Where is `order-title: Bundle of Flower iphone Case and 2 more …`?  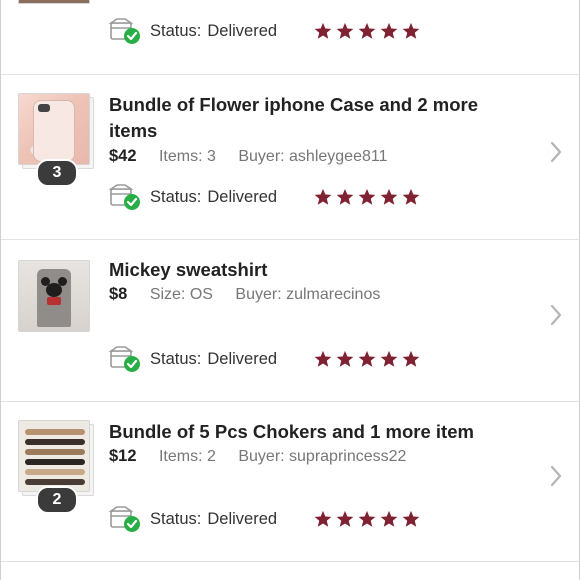 order-title: Bundle of Flower iphone Case and 2 more … is located at coordinates (294, 117).